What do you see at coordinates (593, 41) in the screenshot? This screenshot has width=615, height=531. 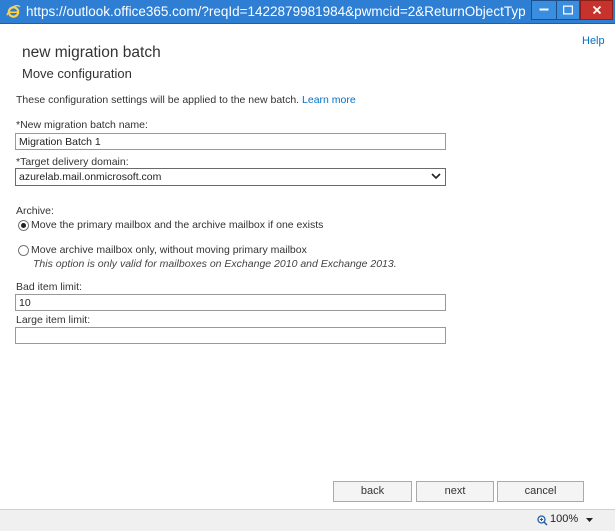 I see `help-link: Help` at bounding box center [593, 41].